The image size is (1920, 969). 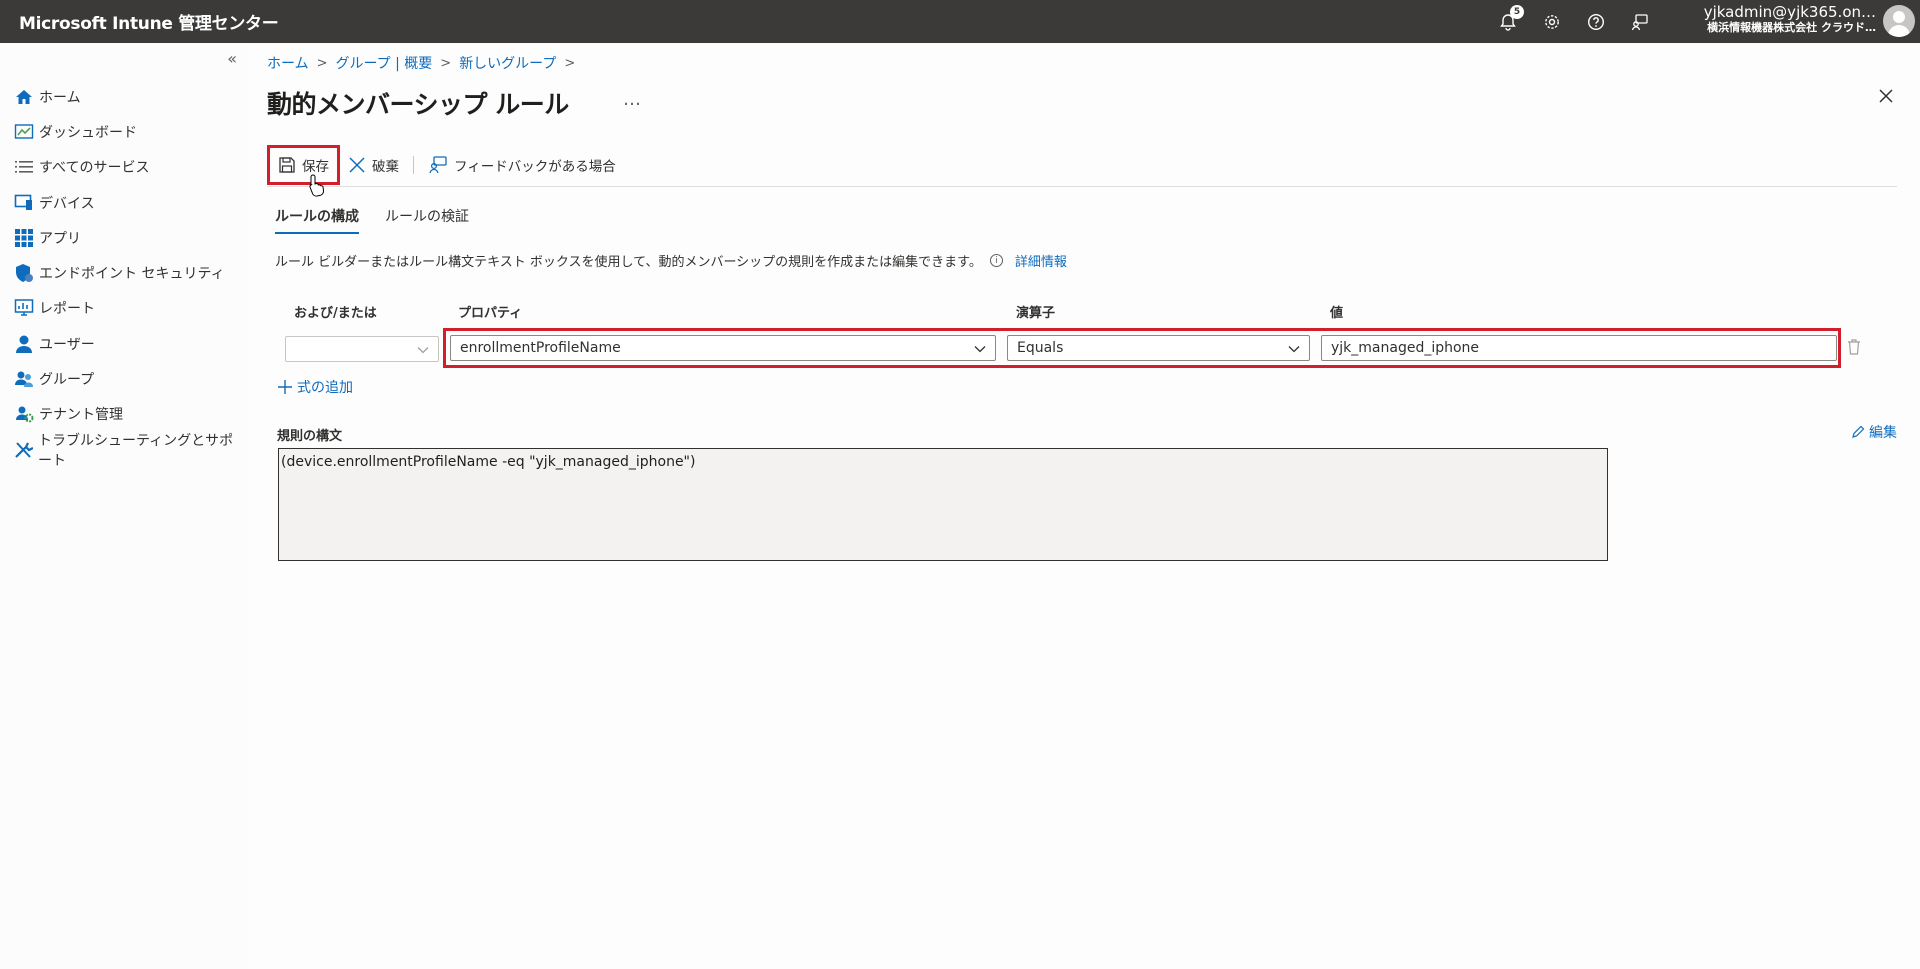 I want to click on learn-more-link: 詳細情報, so click(x=1041, y=260).